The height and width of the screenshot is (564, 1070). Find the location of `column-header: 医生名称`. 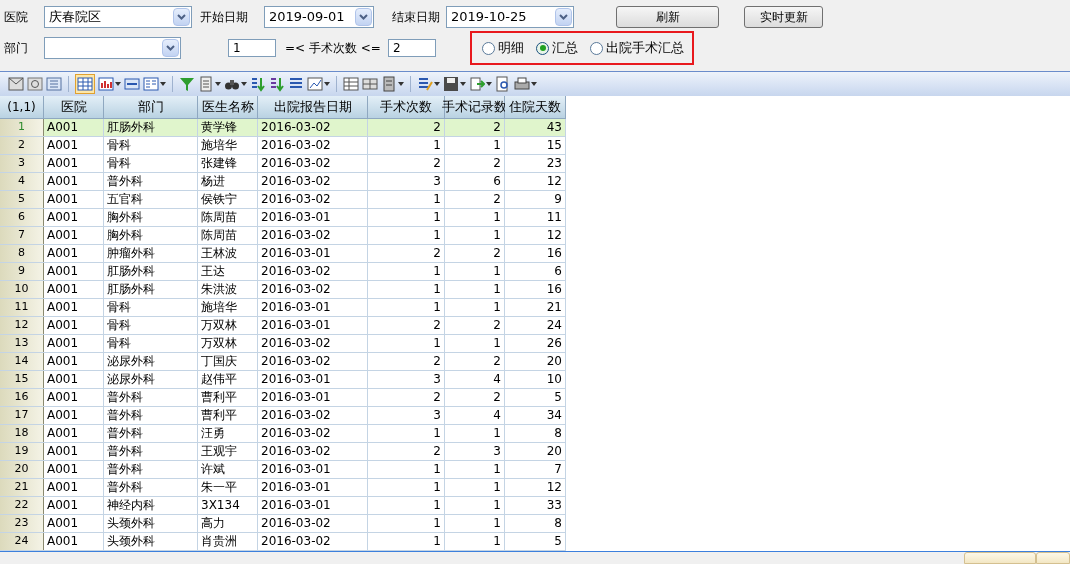

column-header: 医生名称 is located at coordinates (228, 107).